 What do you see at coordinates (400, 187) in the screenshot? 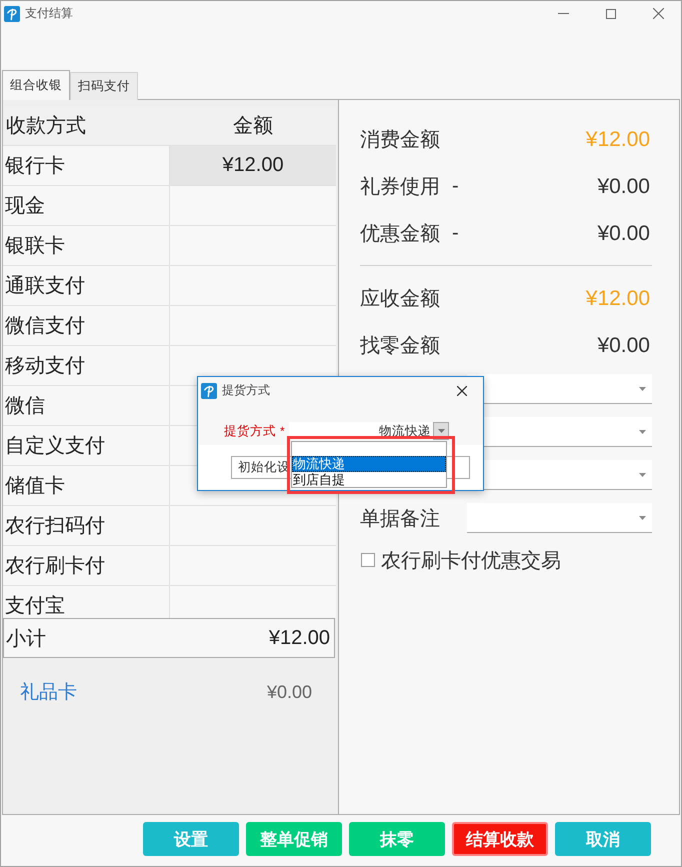
I see `summary-label: 礼券使用` at bounding box center [400, 187].